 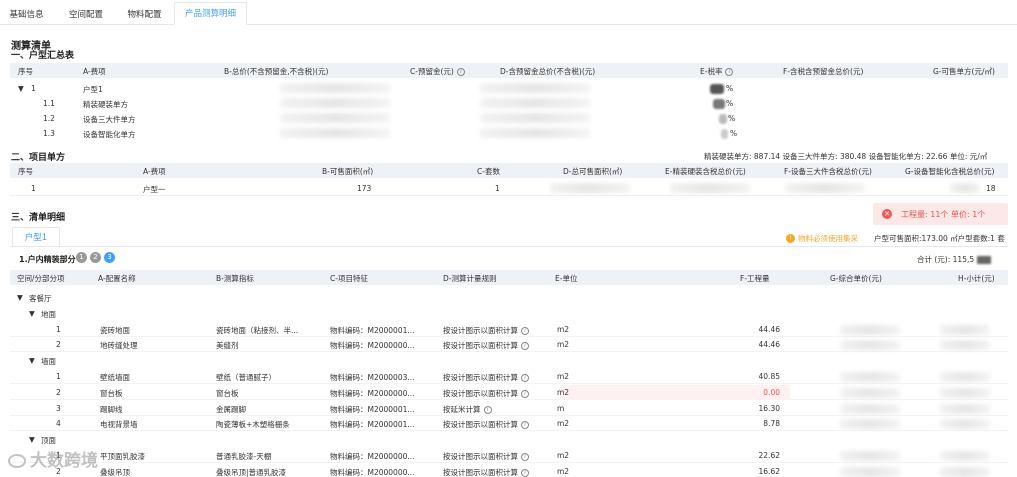 I want to click on col-header: F-设备三大件含税总价(元), so click(x=828, y=171).